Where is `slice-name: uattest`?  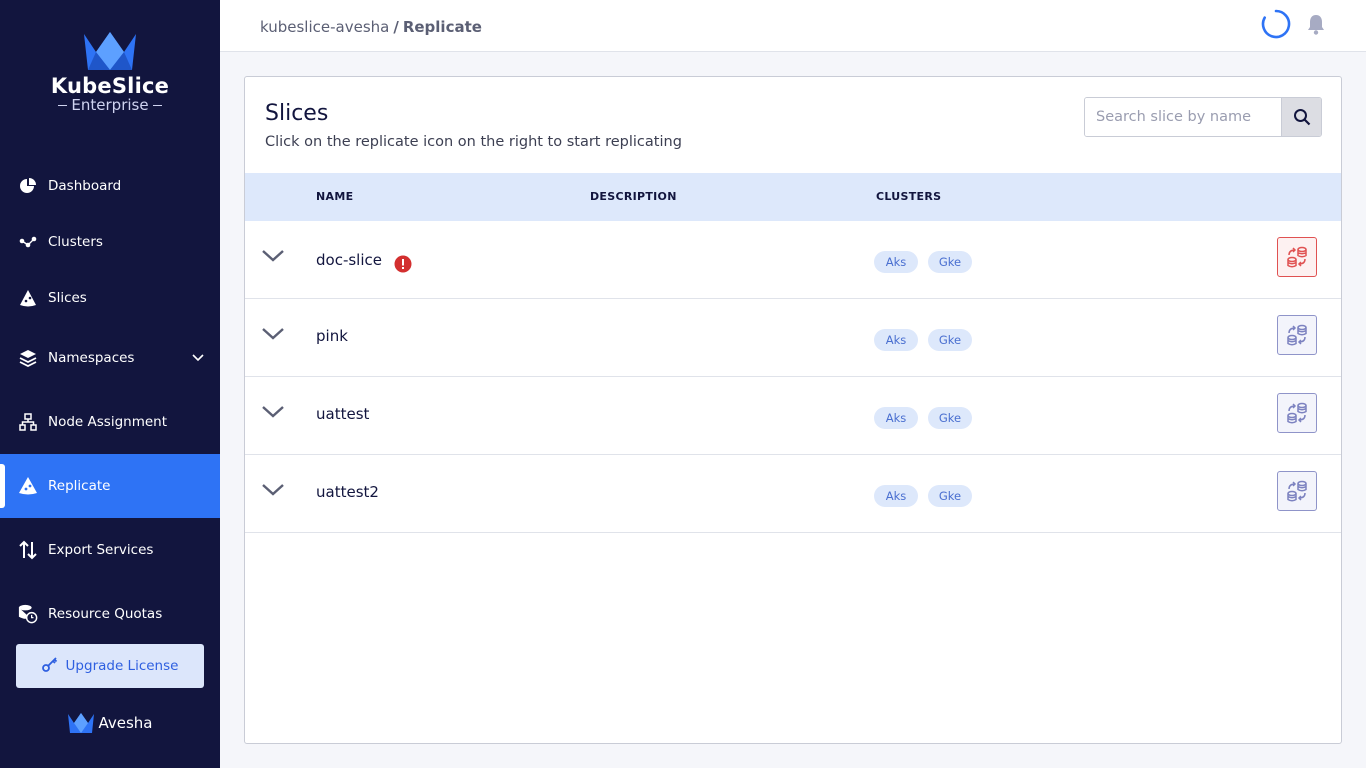 slice-name: uattest is located at coordinates (343, 414).